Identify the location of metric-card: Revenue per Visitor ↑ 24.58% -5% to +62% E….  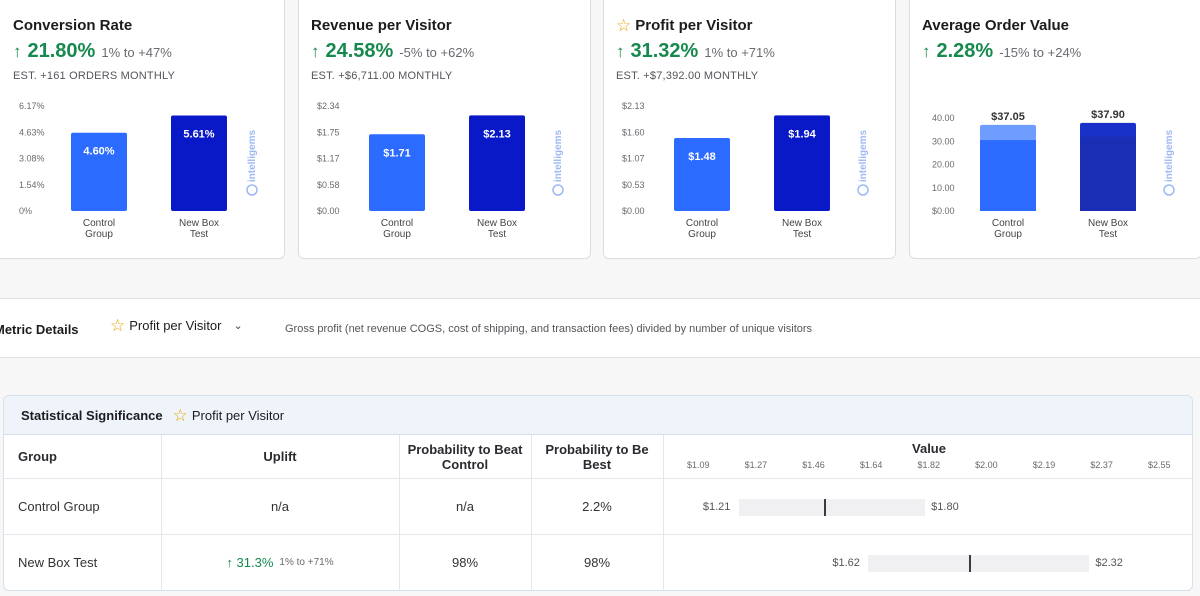
(444, 129).